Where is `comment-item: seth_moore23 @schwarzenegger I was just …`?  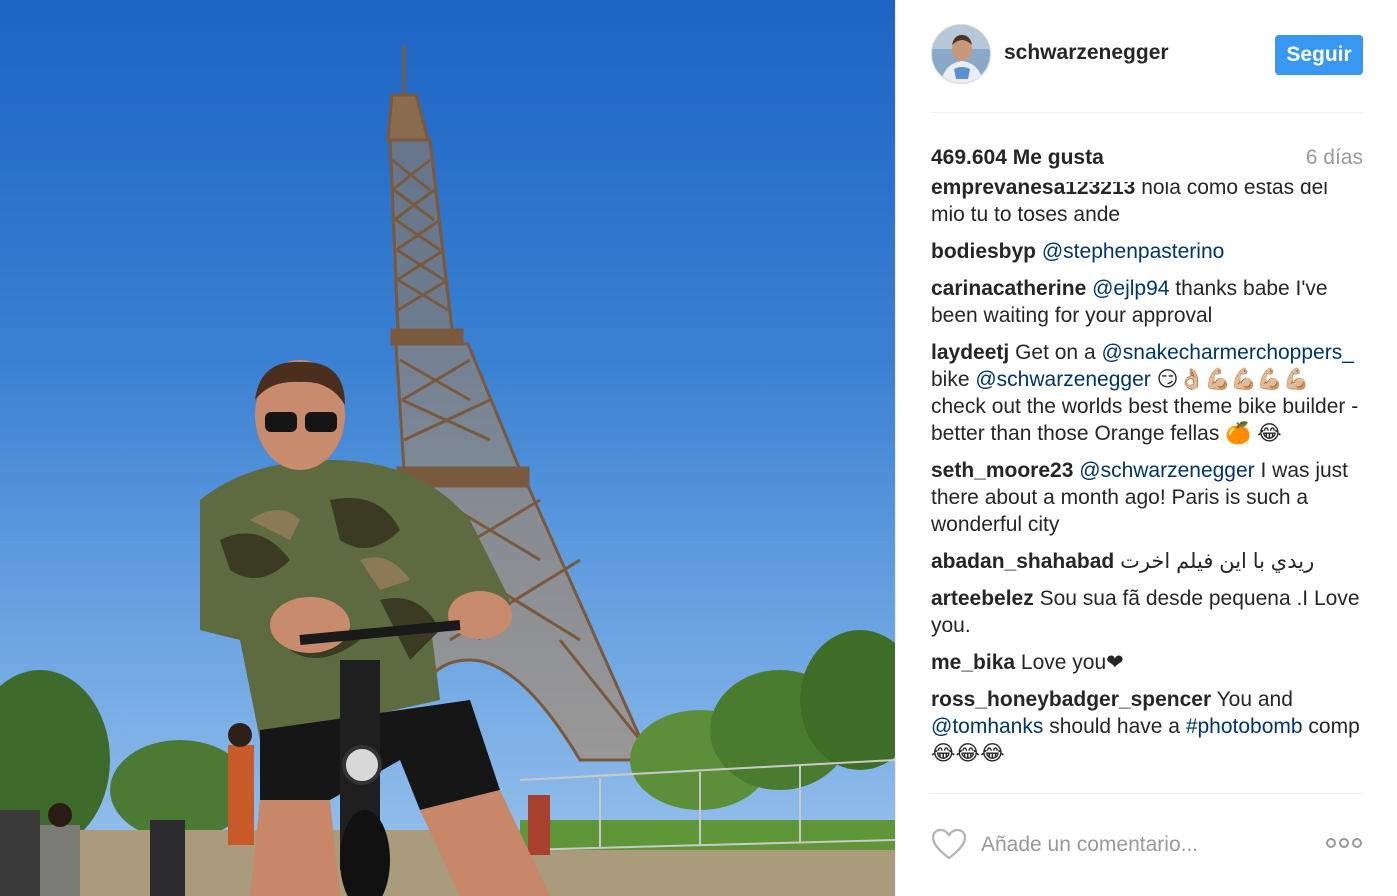 comment-item: seth_moore23 @schwarzenegger I was just … is located at coordinates (1147, 497).